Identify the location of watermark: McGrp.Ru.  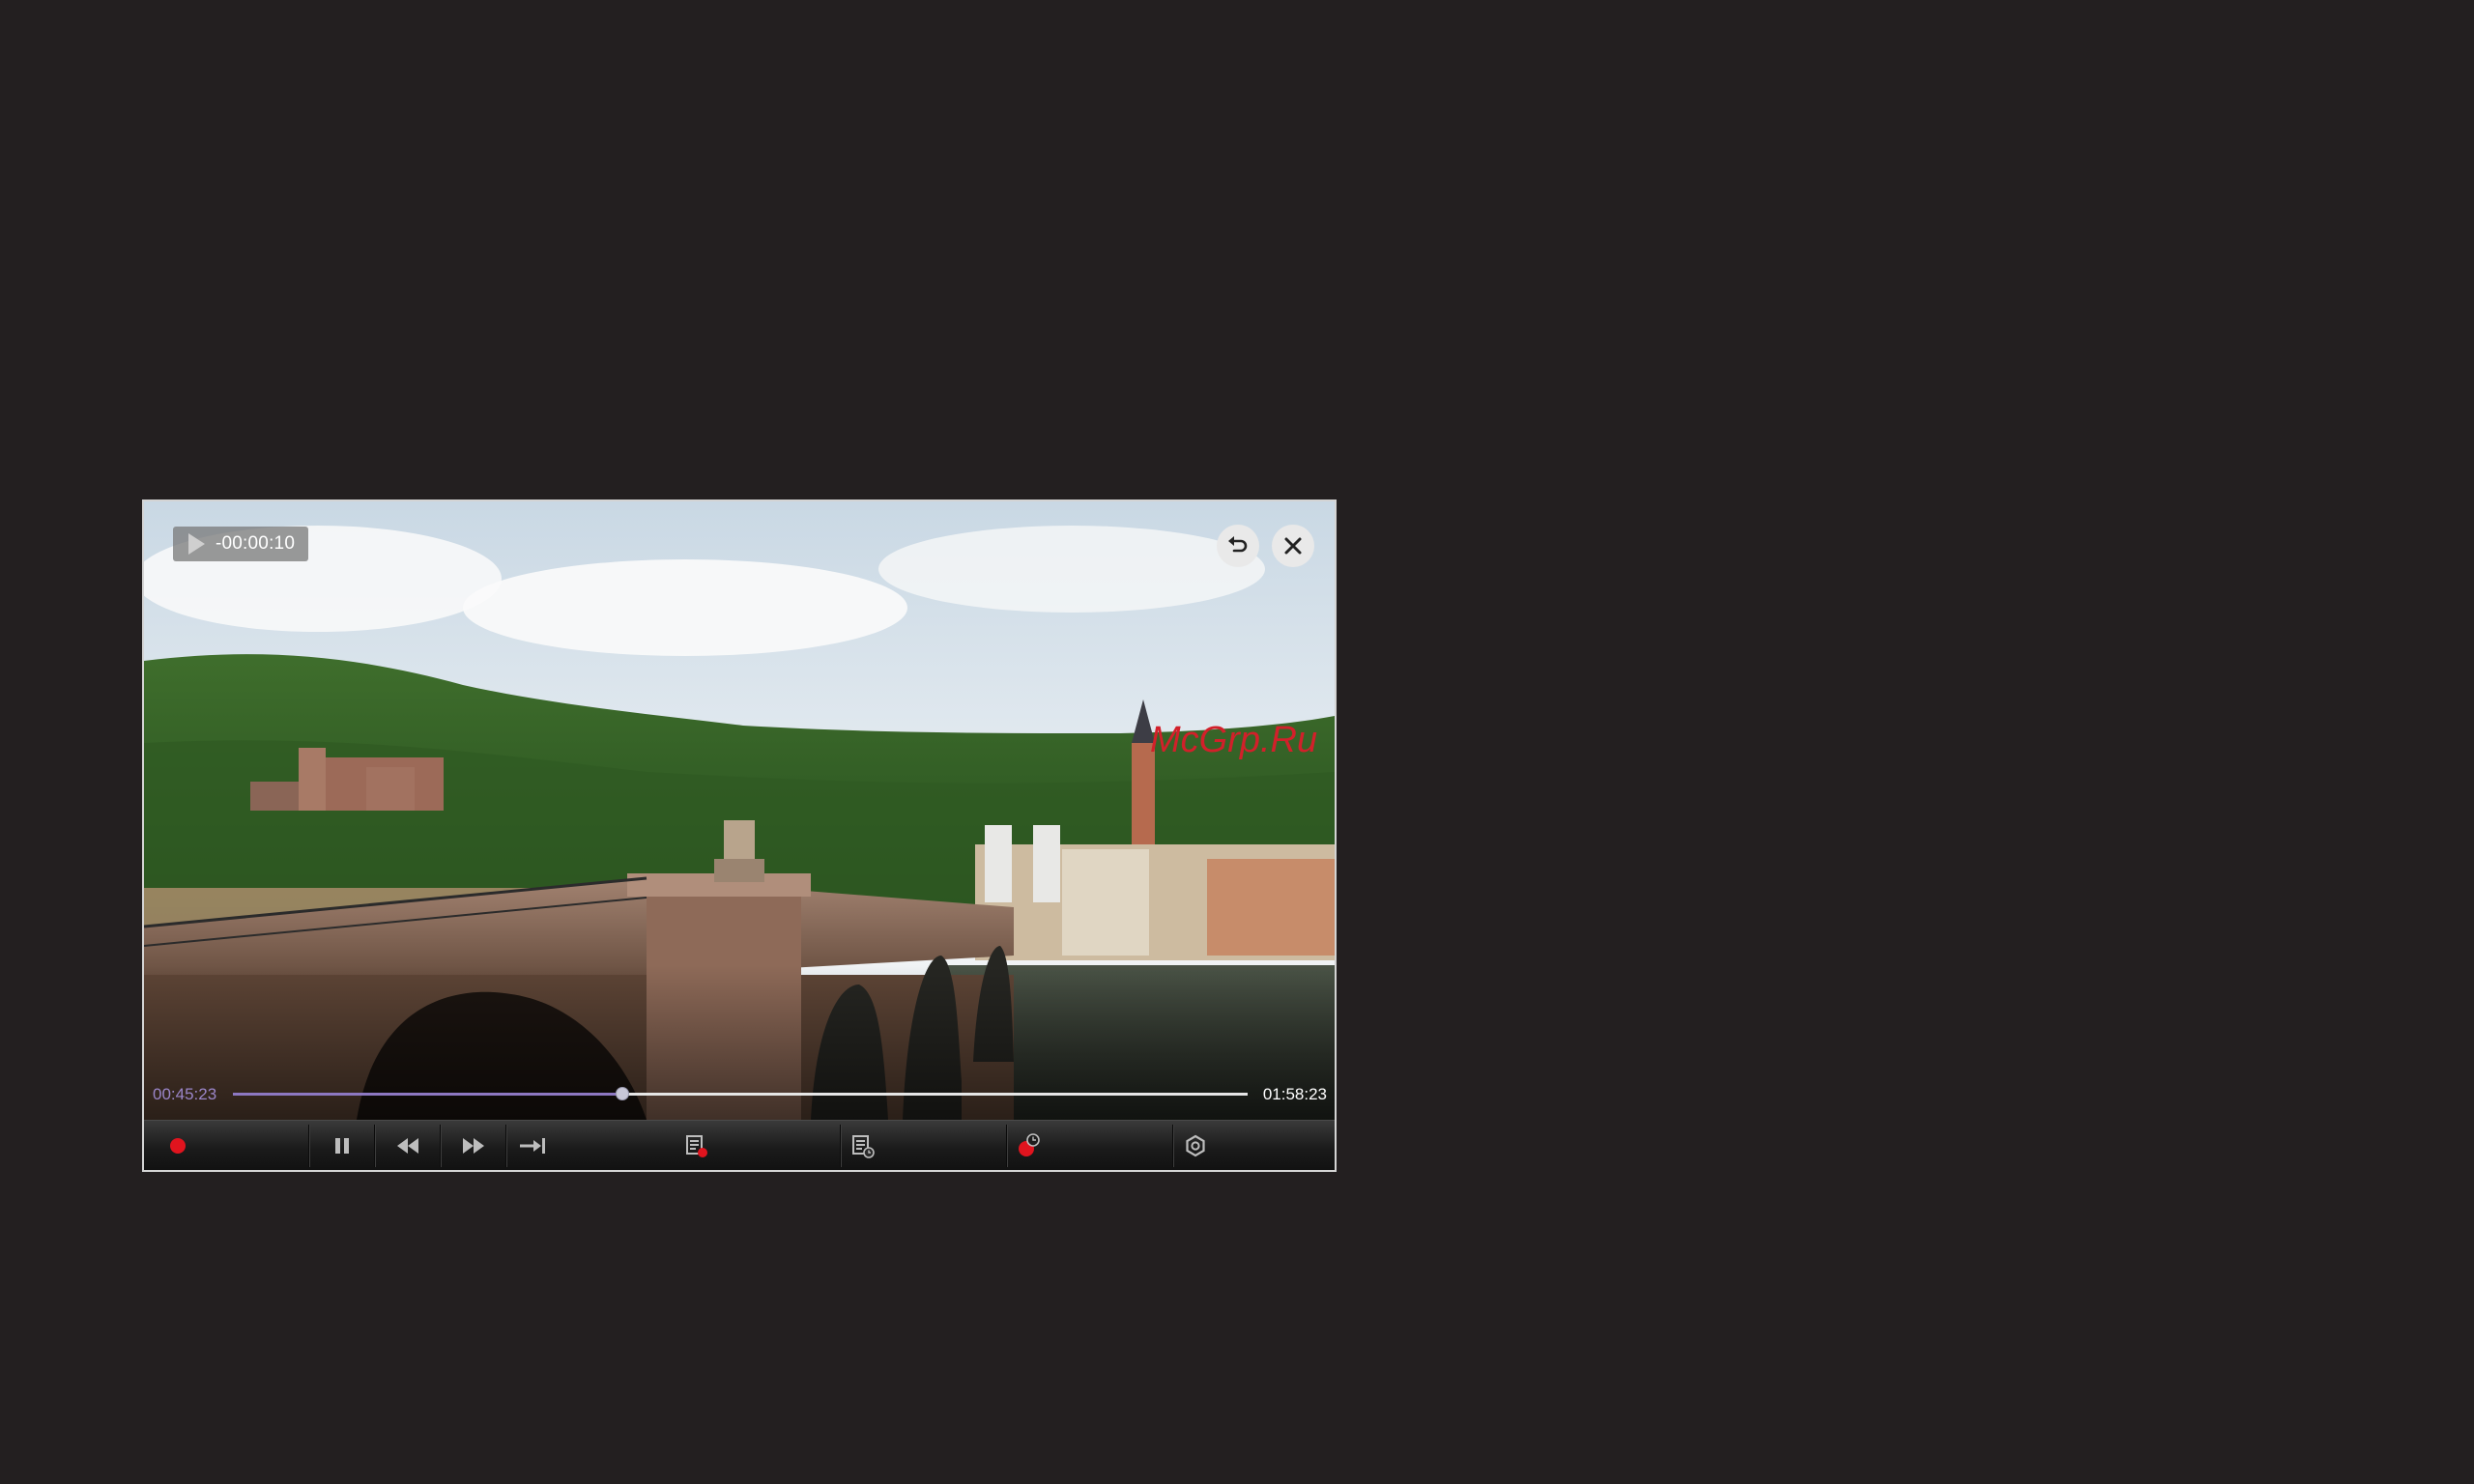
(1234, 740).